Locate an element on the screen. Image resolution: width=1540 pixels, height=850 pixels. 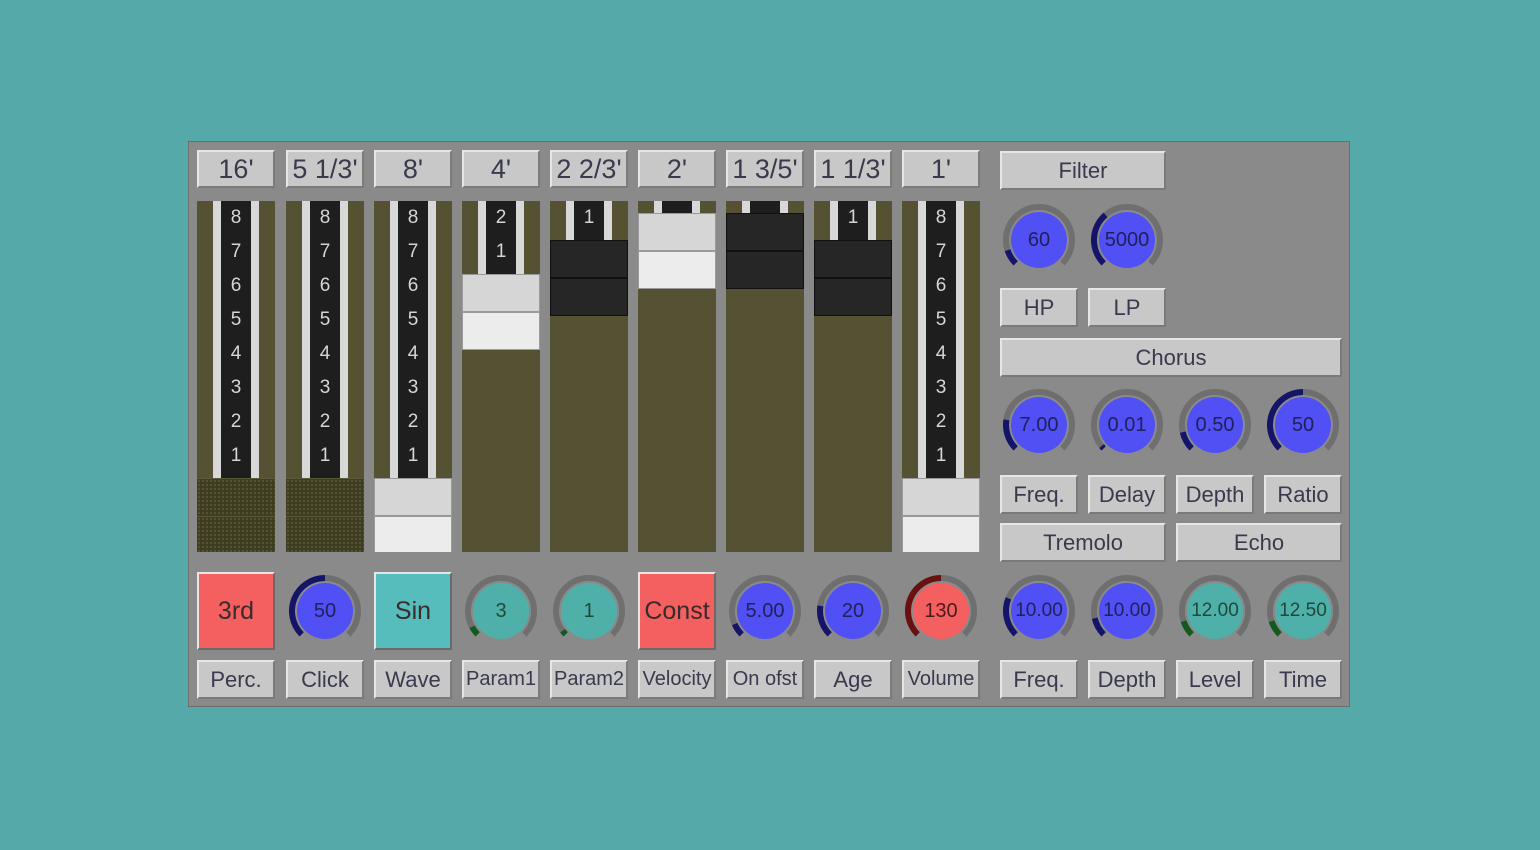
knob-value: 7.00 is located at coordinates (1039, 424).